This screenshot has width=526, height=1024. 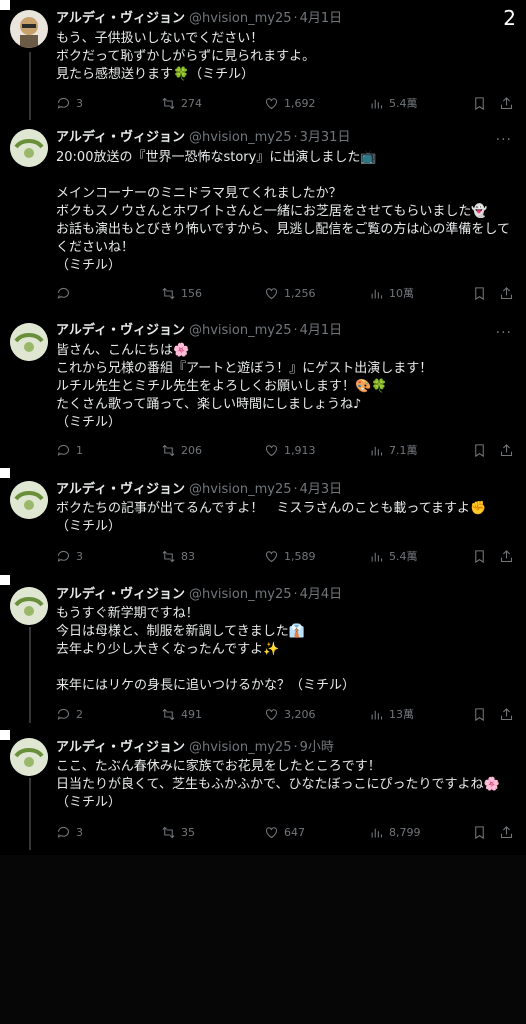 What do you see at coordinates (69, 714) in the screenshot?
I see `reply-button: 2` at bounding box center [69, 714].